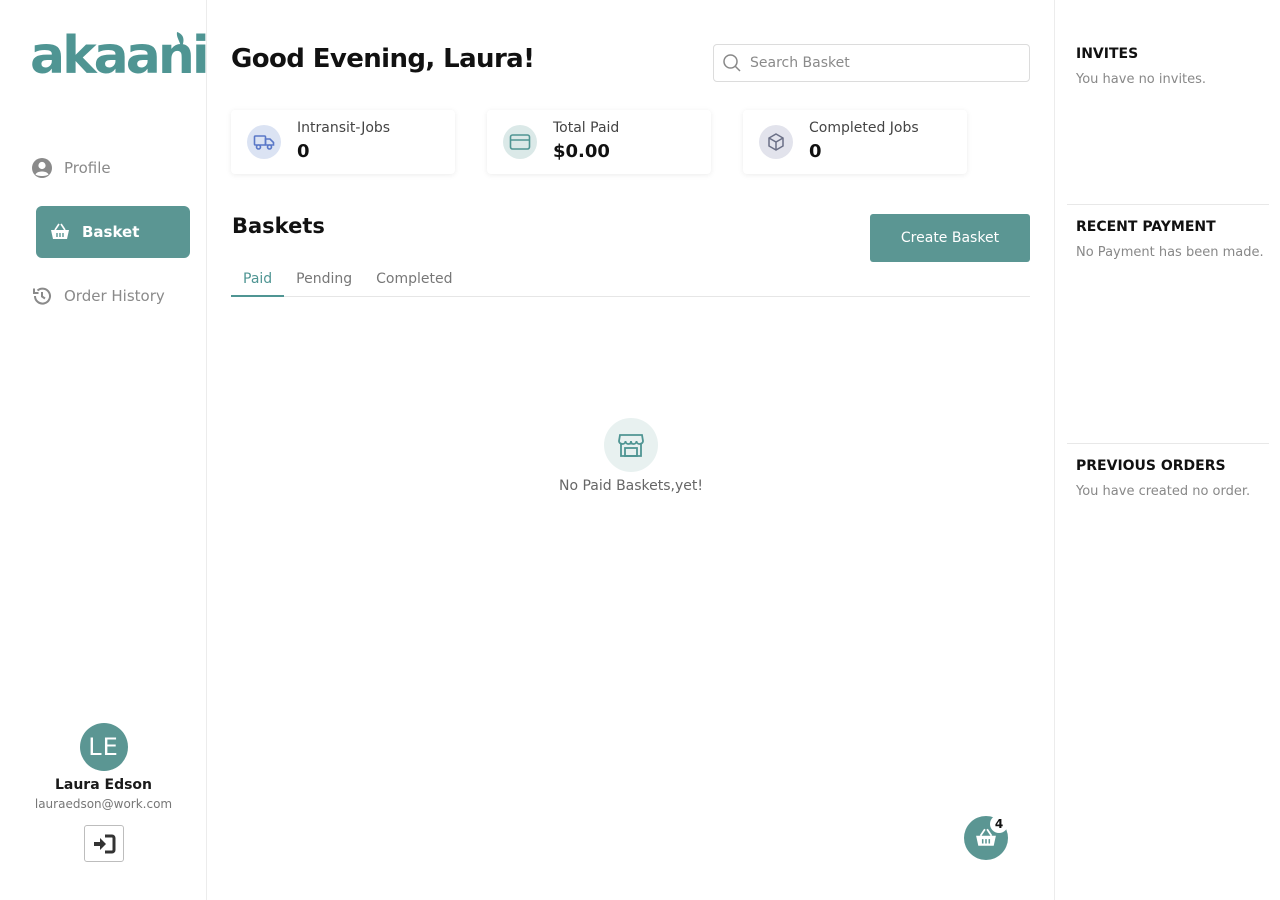 This screenshot has height=900, width=1280. What do you see at coordinates (1146, 227) in the screenshot?
I see `recent-payment-title: RECENT PAYMENT` at bounding box center [1146, 227].